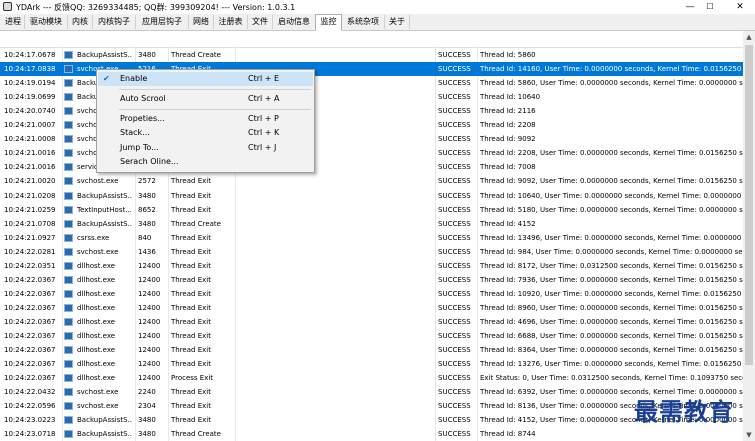 Image resolution: width=755 pixels, height=441 pixels. I want to click on cell-detail: Thread Id: 4152, so click(508, 223).